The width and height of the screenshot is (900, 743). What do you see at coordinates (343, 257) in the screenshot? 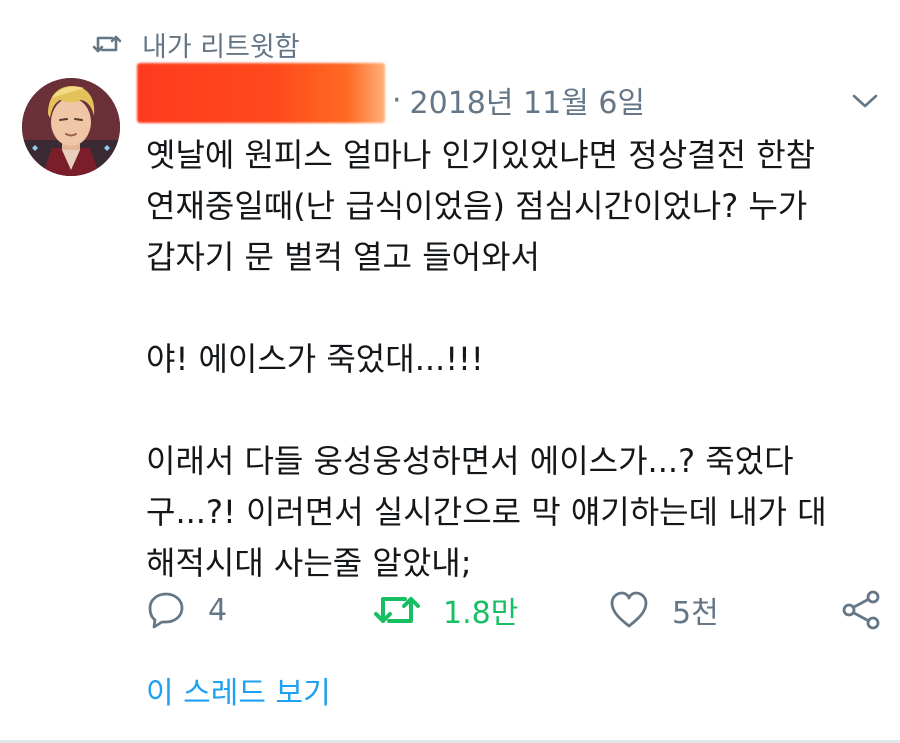
I see `tweet-line: 갑자기 문 벌컥 열고 들어와서` at bounding box center [343, 257].